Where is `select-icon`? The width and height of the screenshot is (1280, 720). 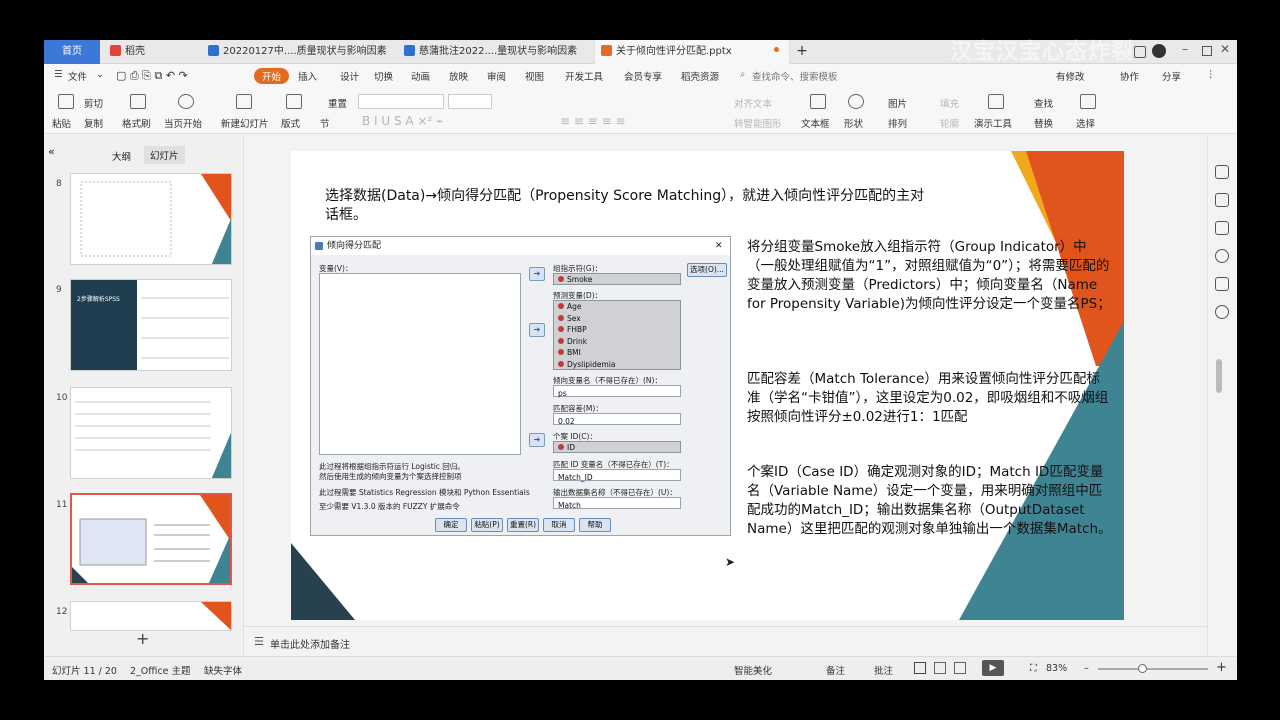 select-icon is located at coordinates (1088, 101).